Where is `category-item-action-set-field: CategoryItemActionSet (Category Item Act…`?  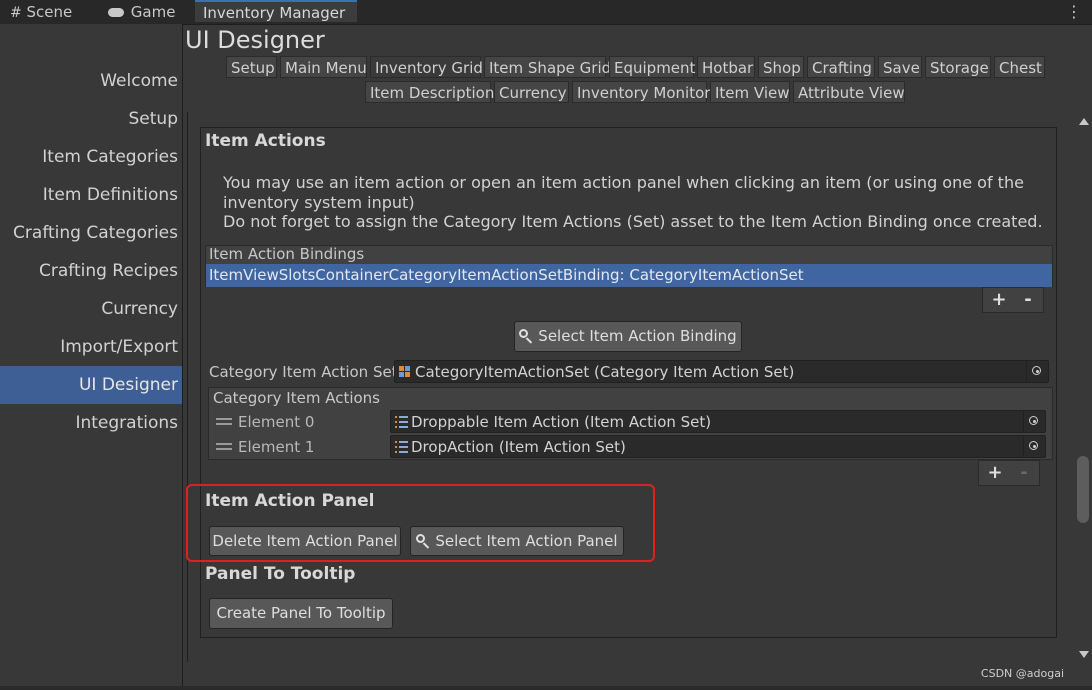 category-item-action-set-field: CategoryItemActionSet (Category Item Act… is located at coordinates (721, 371).